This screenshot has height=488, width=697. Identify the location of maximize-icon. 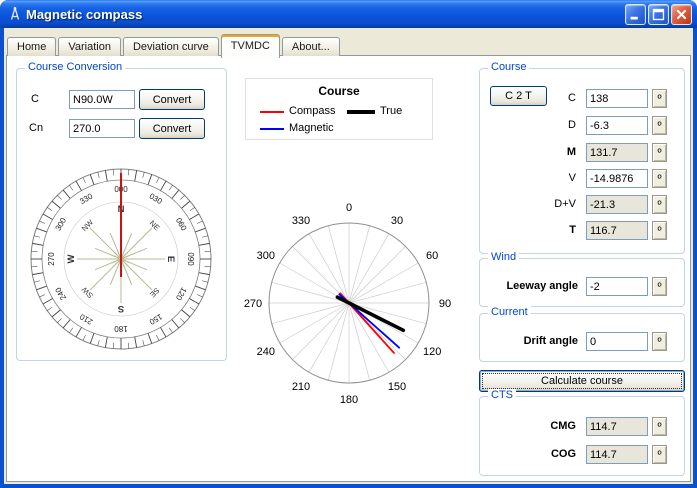
(658, 14).